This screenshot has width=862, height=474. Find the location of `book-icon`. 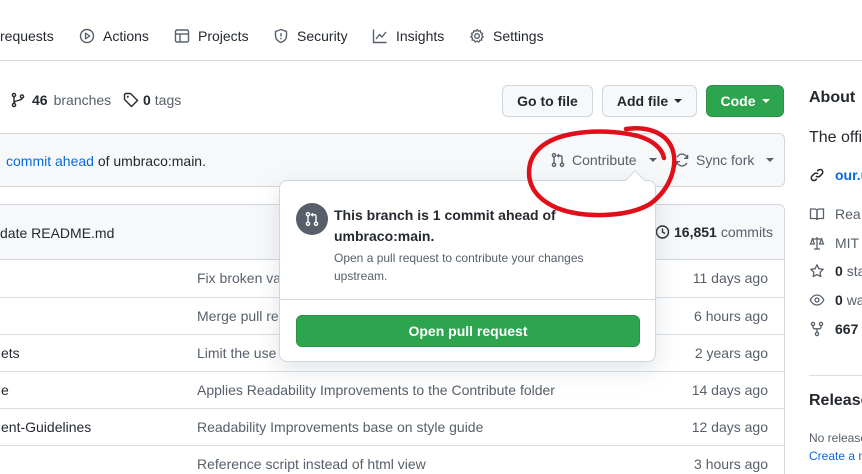

book-icon is located at coordinates (817, 214).